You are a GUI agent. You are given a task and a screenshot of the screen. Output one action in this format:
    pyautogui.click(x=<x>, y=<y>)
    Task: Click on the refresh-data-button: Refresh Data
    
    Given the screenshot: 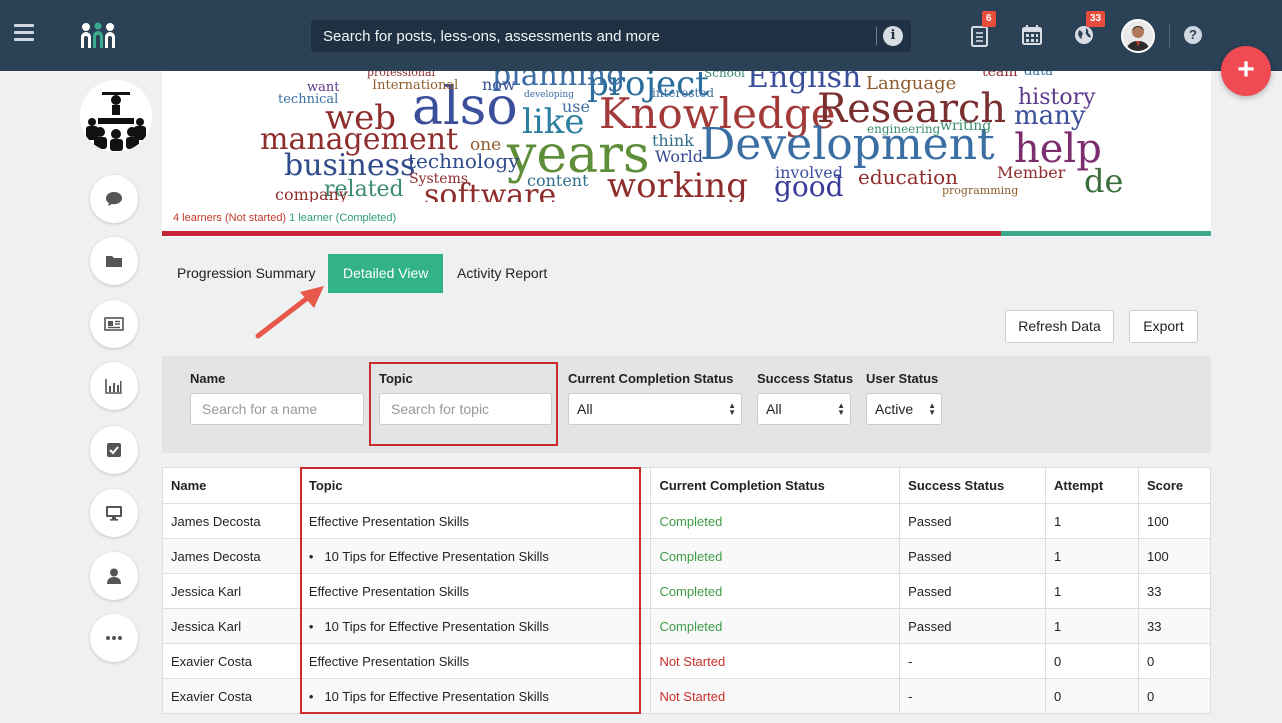 What is the action you would take?
    pyautogui.click(x=1059, y=326)
    